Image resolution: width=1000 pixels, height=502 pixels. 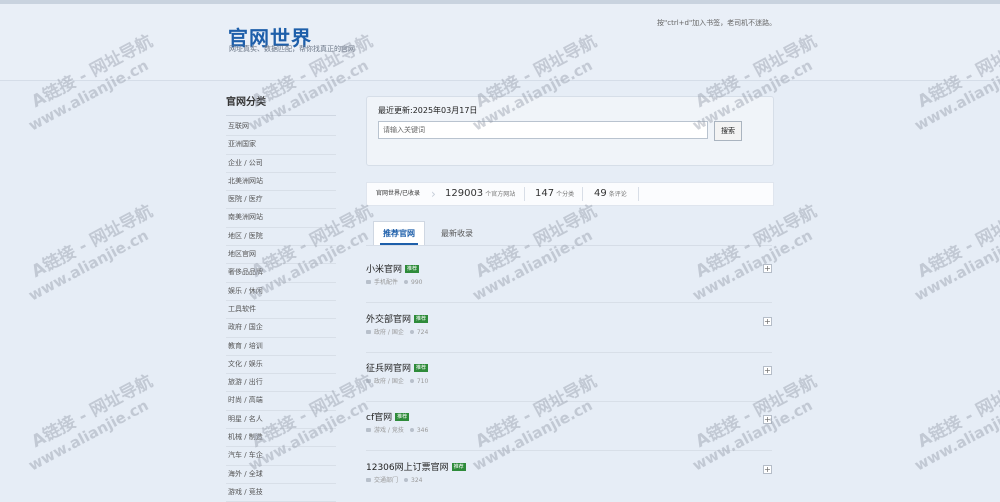 What do you see at coordinates (389, 430) in the screenshot?
I see `entry-category: 游戏 / 竞技` at bounding box center [389, 430].